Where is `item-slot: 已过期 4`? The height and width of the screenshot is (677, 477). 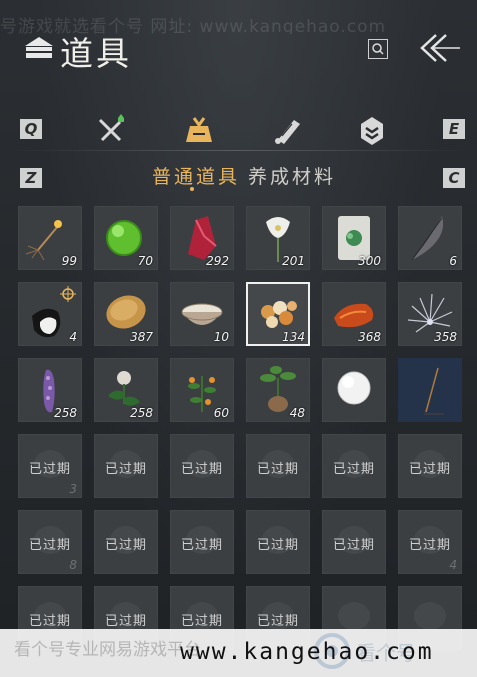
item-slot: 已过期 4 is located at coordinates (430, 542).